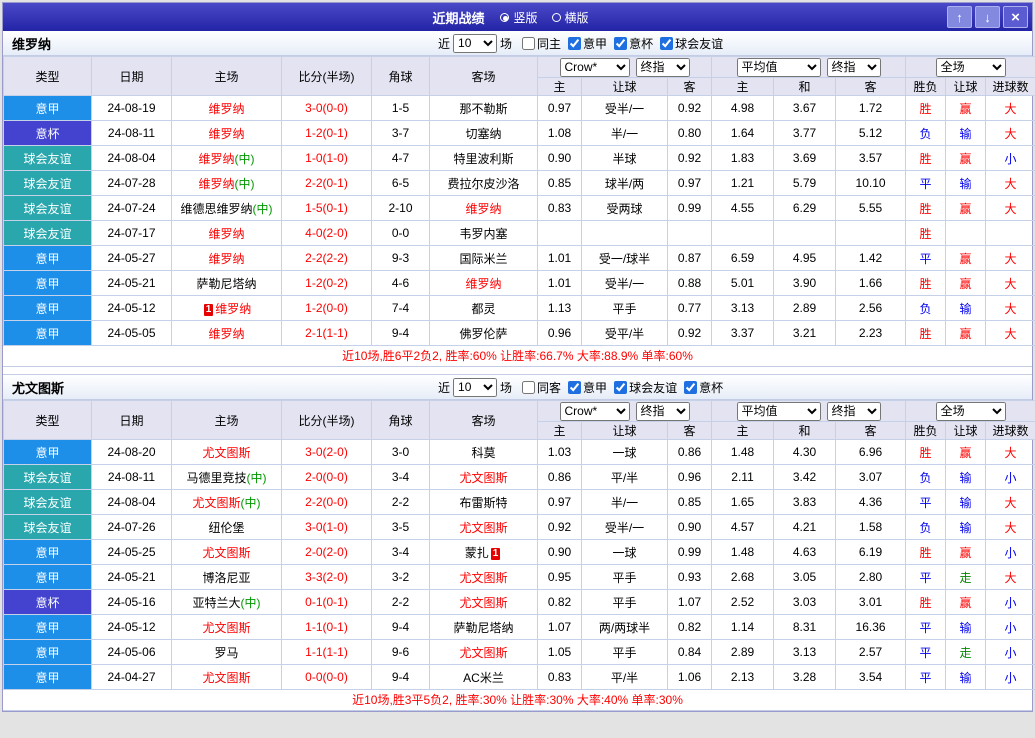 This screenshot has height=738, width=1035. I want to click on avg-away-odds: 1.42, so click(871, 258).